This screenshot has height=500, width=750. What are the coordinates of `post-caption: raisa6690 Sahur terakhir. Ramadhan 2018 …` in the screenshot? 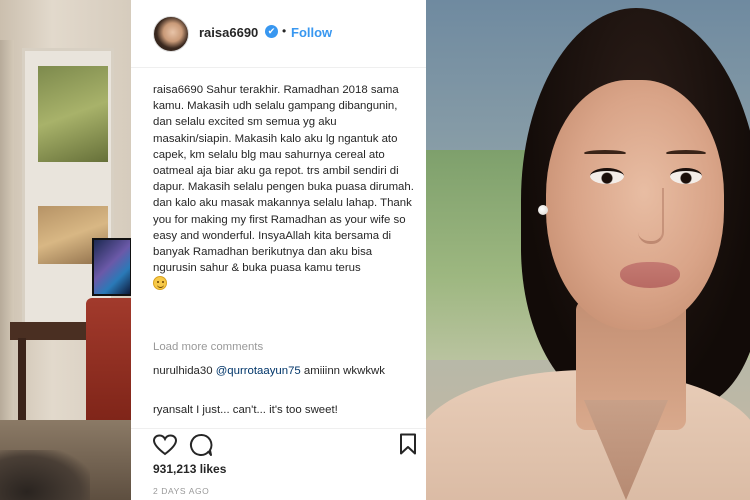 It's located at (284, 188).